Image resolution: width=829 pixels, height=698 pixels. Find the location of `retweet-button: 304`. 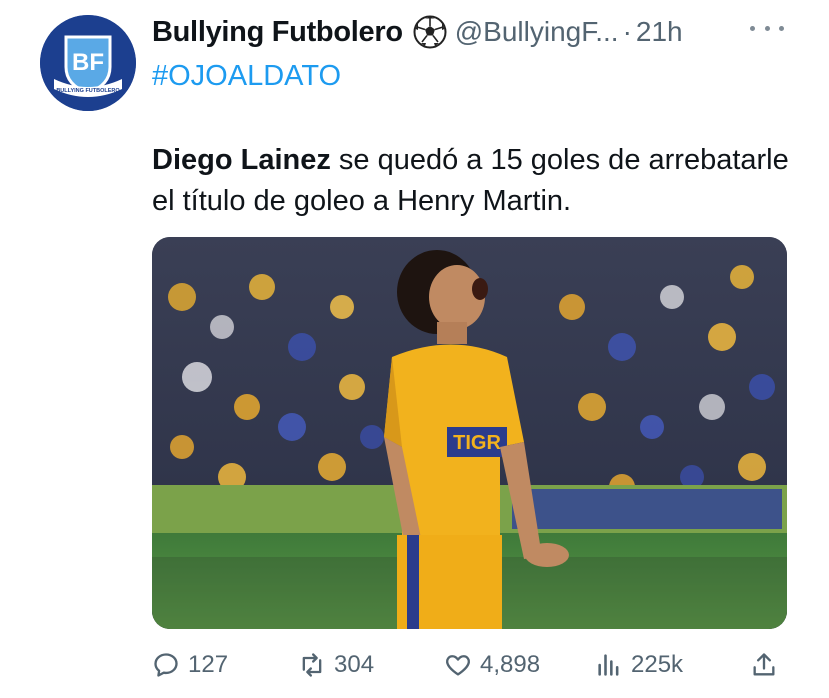

retweet-button: 304 is located at coordinates (336, 665).